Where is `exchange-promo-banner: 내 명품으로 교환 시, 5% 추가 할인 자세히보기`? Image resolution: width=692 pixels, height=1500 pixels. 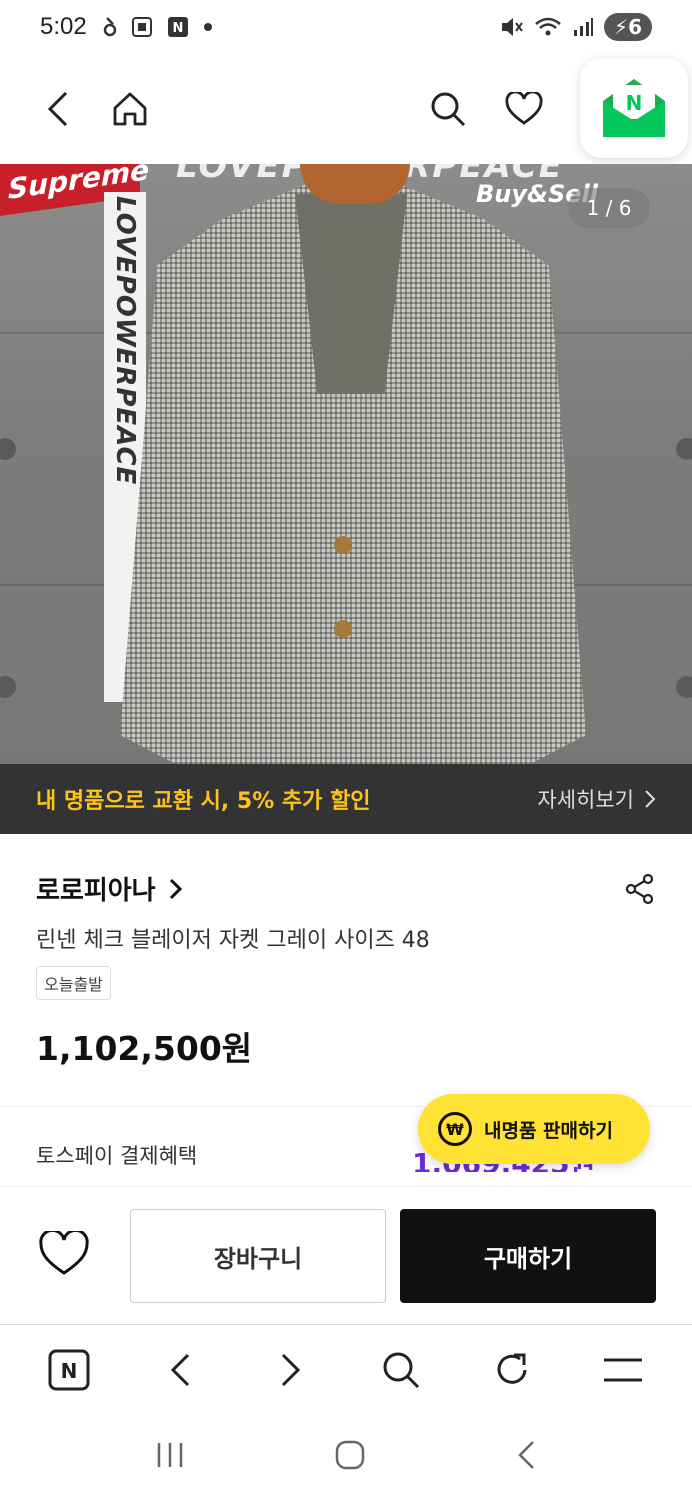 exchange-promo-banner: 내 명품으로 교환 시, 5% 추가 할인 자세히보기 is located at coordinates (346, 799).